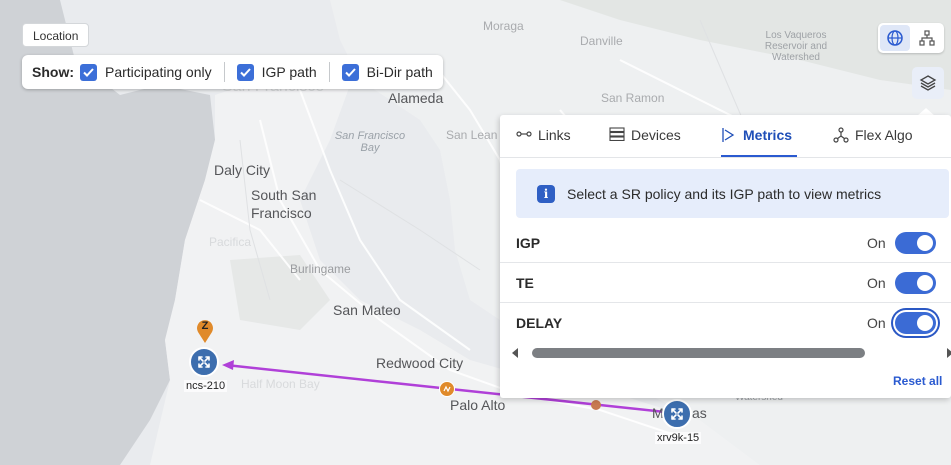 The image size is (951, 465). I want to click on map-label-milpitas-b: as, so click(699, 413).